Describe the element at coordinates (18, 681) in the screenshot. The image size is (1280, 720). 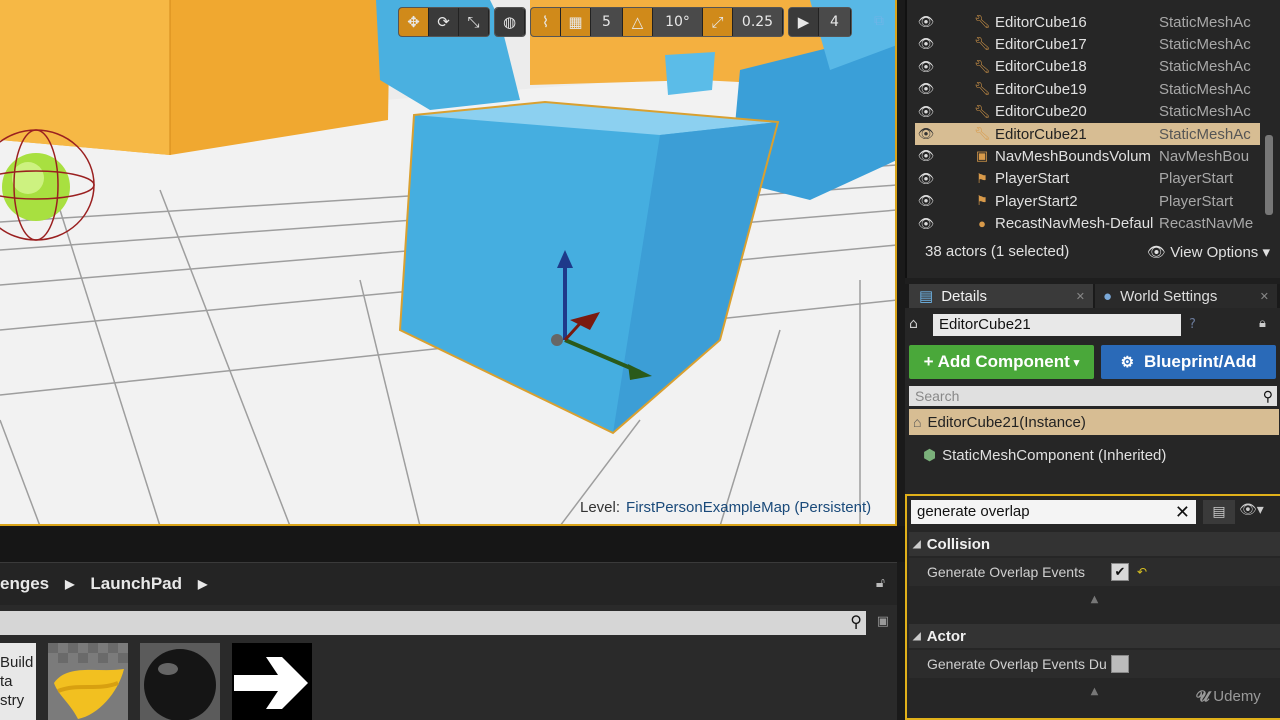
I see `asset-thumbnail: Build ta stry` at that location.